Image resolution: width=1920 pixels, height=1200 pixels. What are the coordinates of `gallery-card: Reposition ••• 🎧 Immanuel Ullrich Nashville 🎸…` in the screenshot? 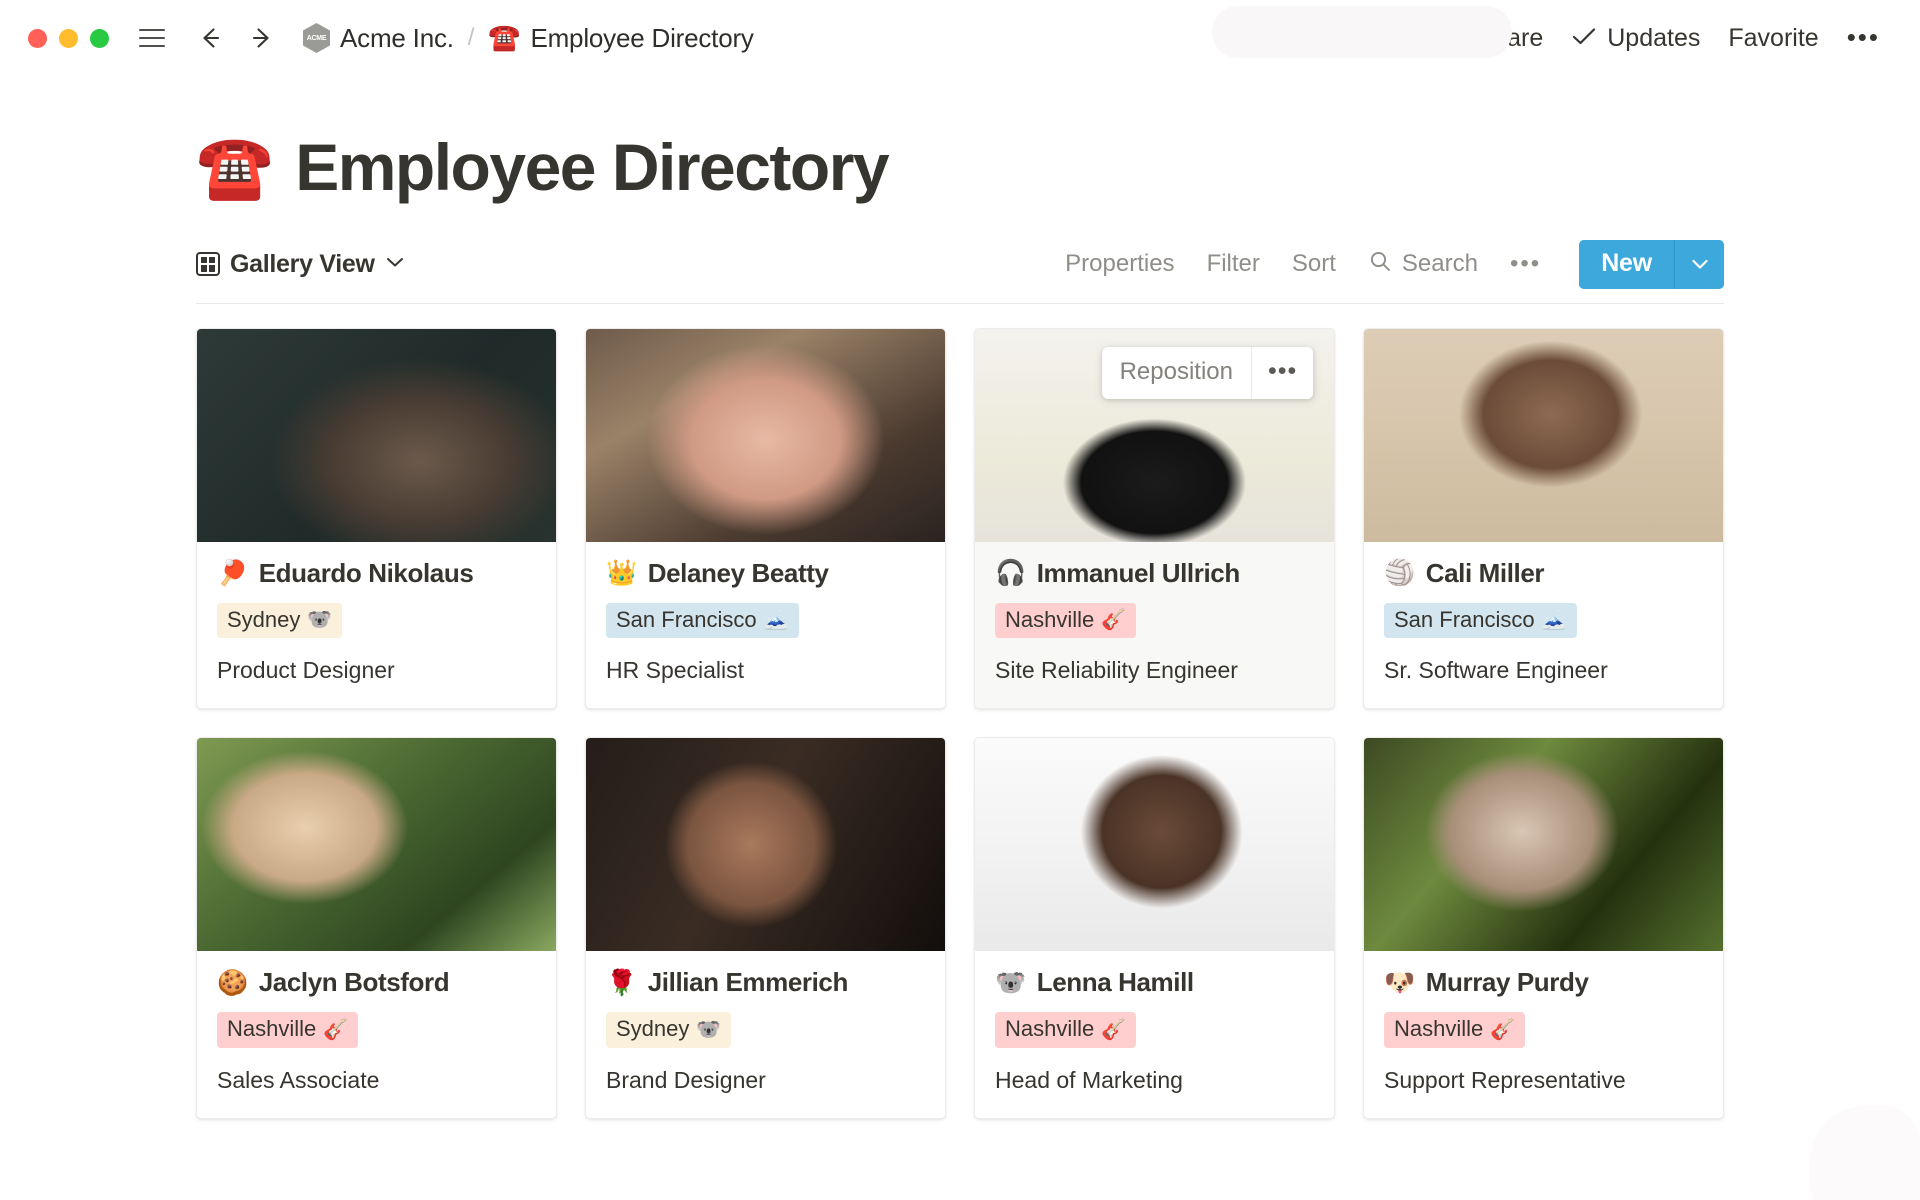 It's located at (1154, 518).